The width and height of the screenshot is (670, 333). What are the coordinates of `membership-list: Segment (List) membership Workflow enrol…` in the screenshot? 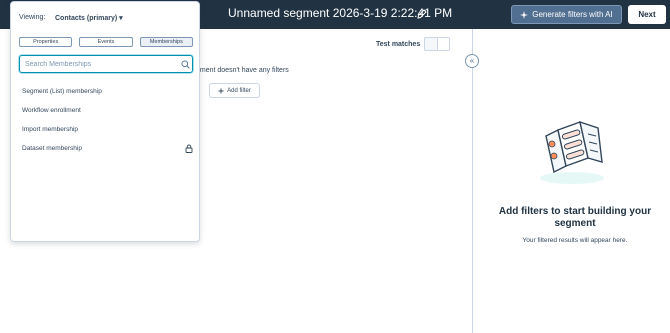 It's located at (105, 120).